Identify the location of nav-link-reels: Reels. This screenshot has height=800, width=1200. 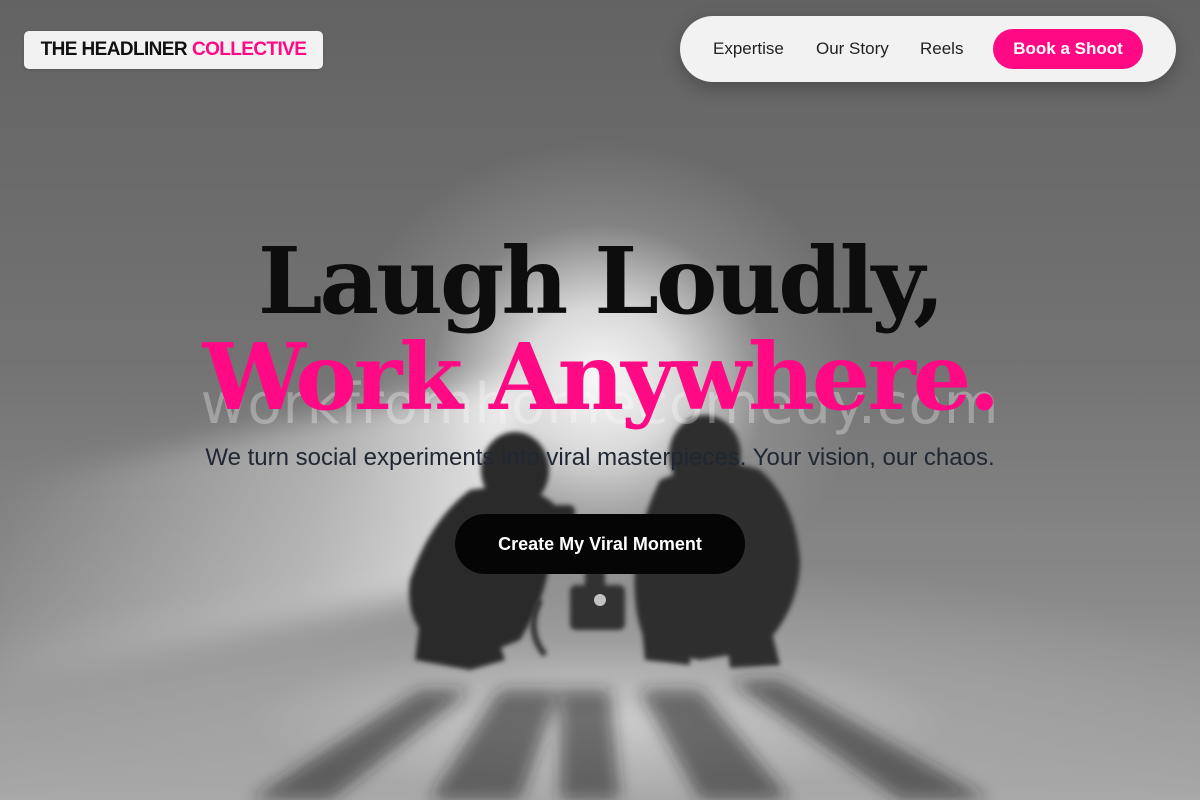
(941, 49).